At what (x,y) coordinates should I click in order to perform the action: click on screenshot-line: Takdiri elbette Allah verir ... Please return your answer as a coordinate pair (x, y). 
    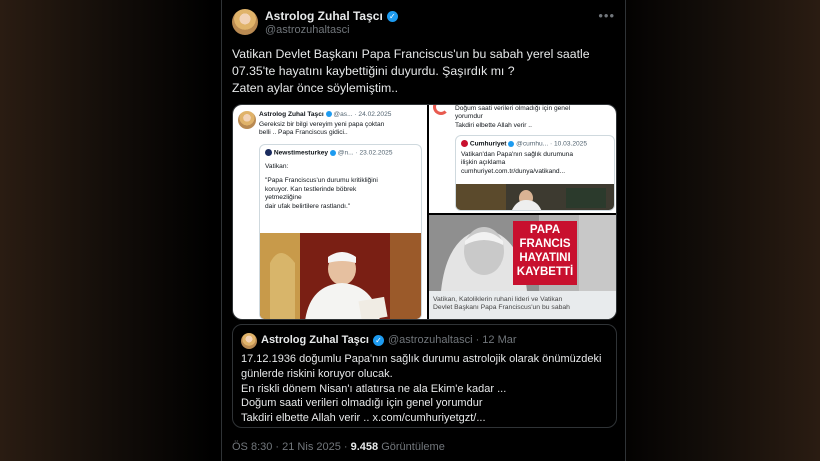
    Looking at the image, I should click on (493, 125).